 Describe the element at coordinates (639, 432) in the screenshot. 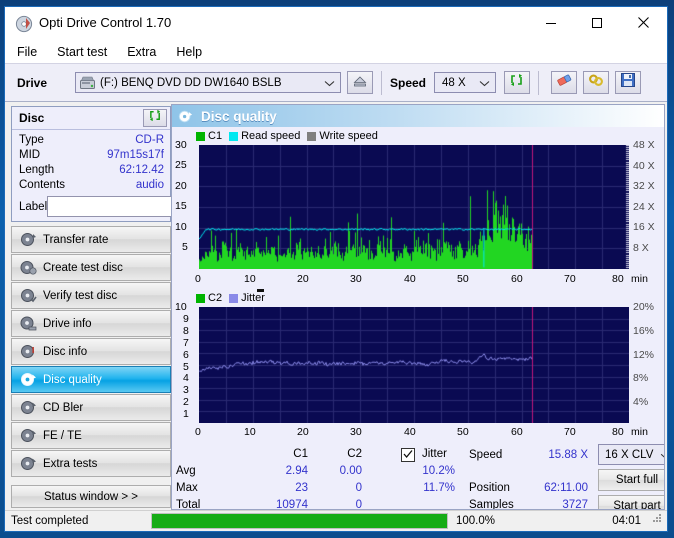

I see `c2-xlabel: min` at that location.